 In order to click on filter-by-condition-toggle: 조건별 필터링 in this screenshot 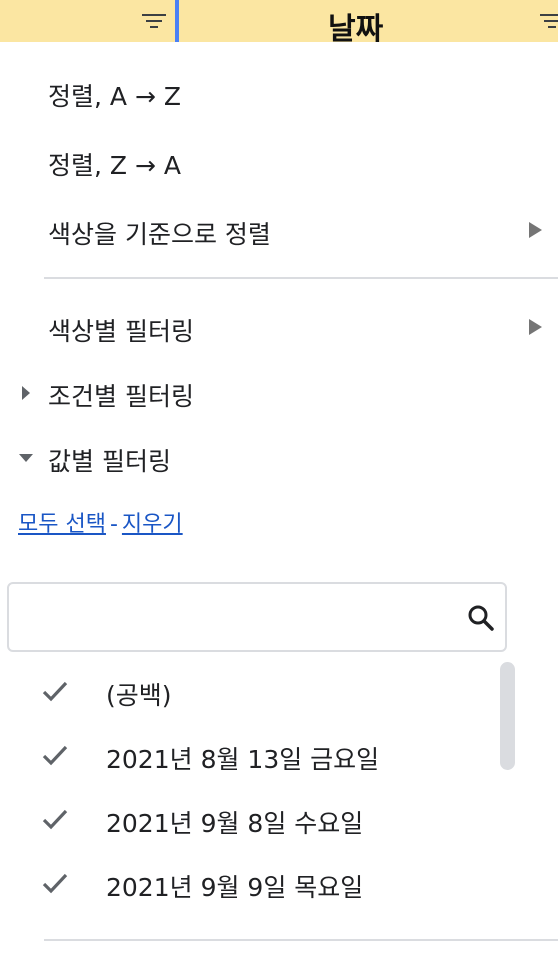, I will do `click(279, 392)`.